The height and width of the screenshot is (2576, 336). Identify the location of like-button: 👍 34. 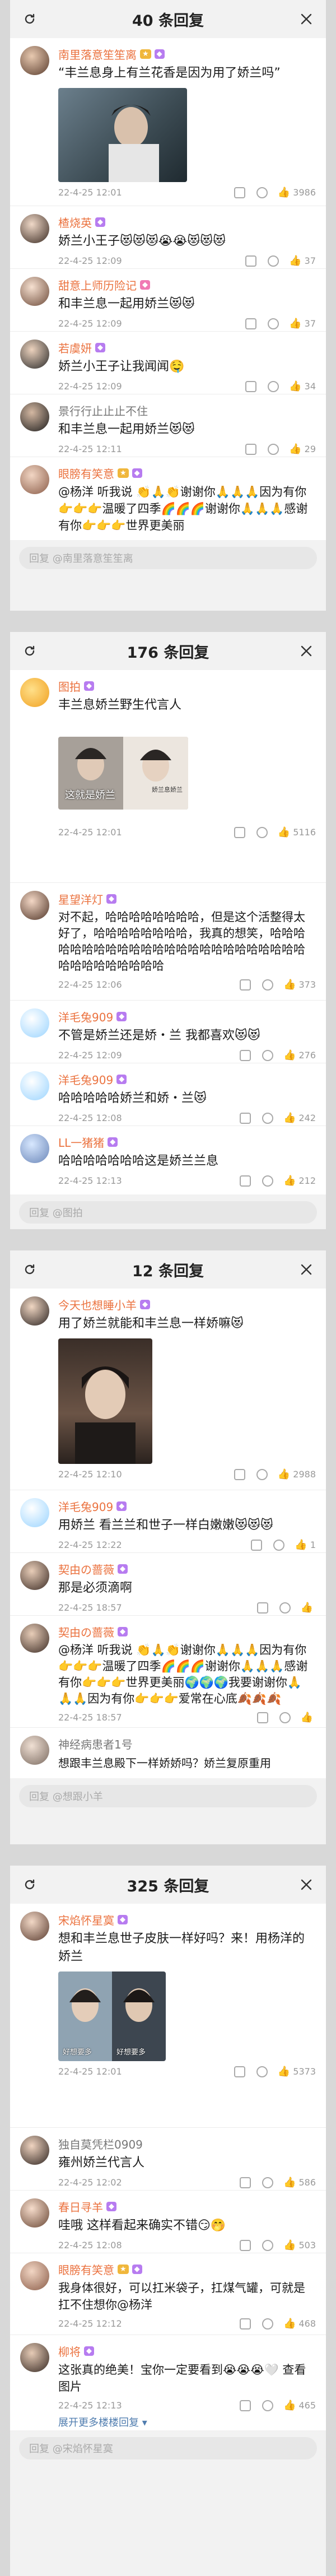
(303, 386).